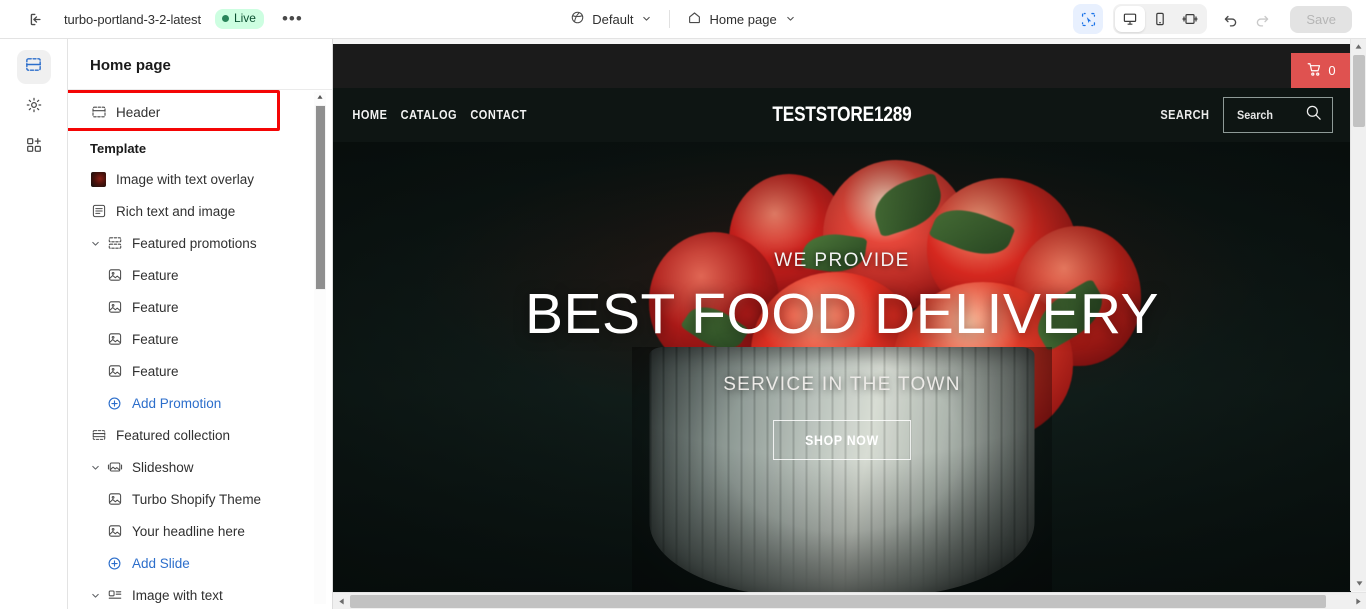  I want to click on sidebar-item-header: Header, so click(200, 112).